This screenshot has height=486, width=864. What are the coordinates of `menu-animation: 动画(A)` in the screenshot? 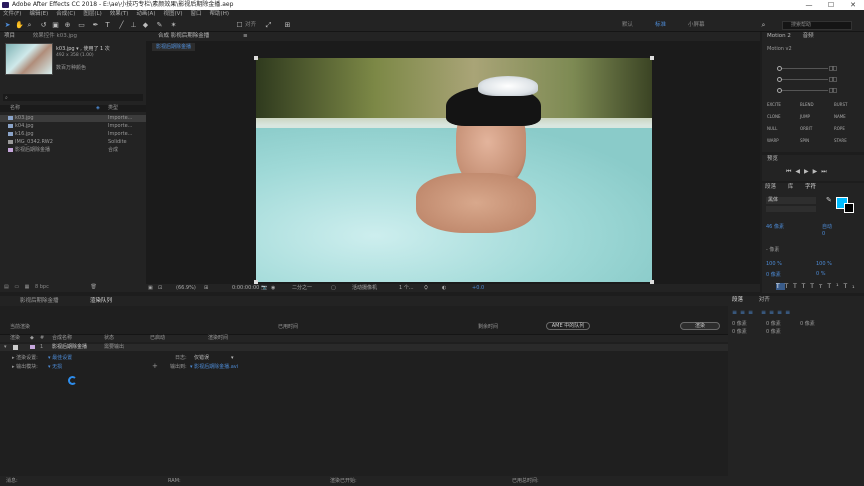 It's located at (145, 14).